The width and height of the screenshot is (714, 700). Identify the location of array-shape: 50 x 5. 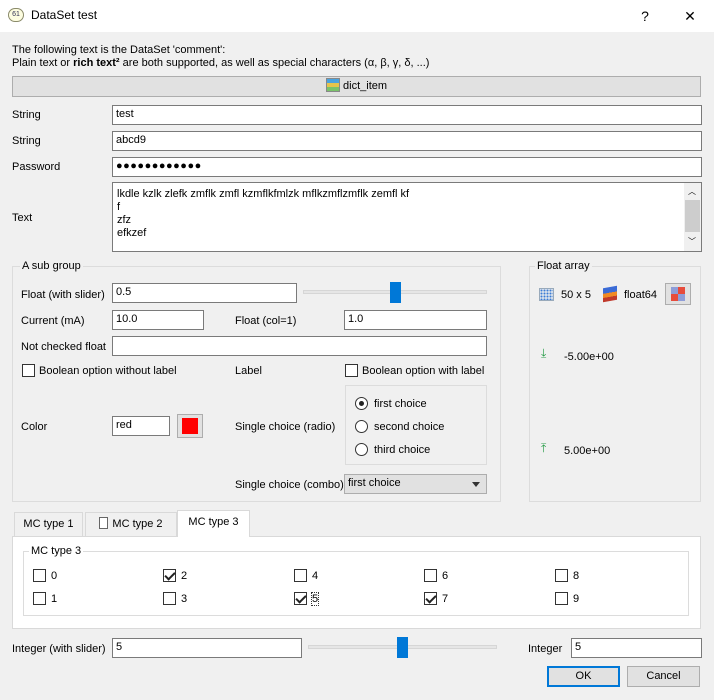
(576, 295).